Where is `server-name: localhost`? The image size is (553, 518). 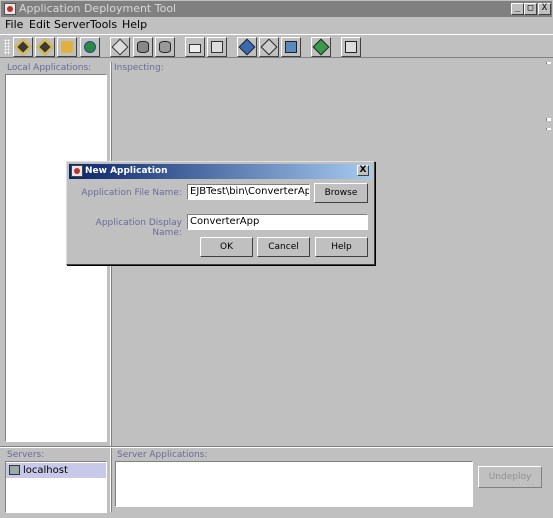 server-name: localhost is located at coordinates (45, 470).